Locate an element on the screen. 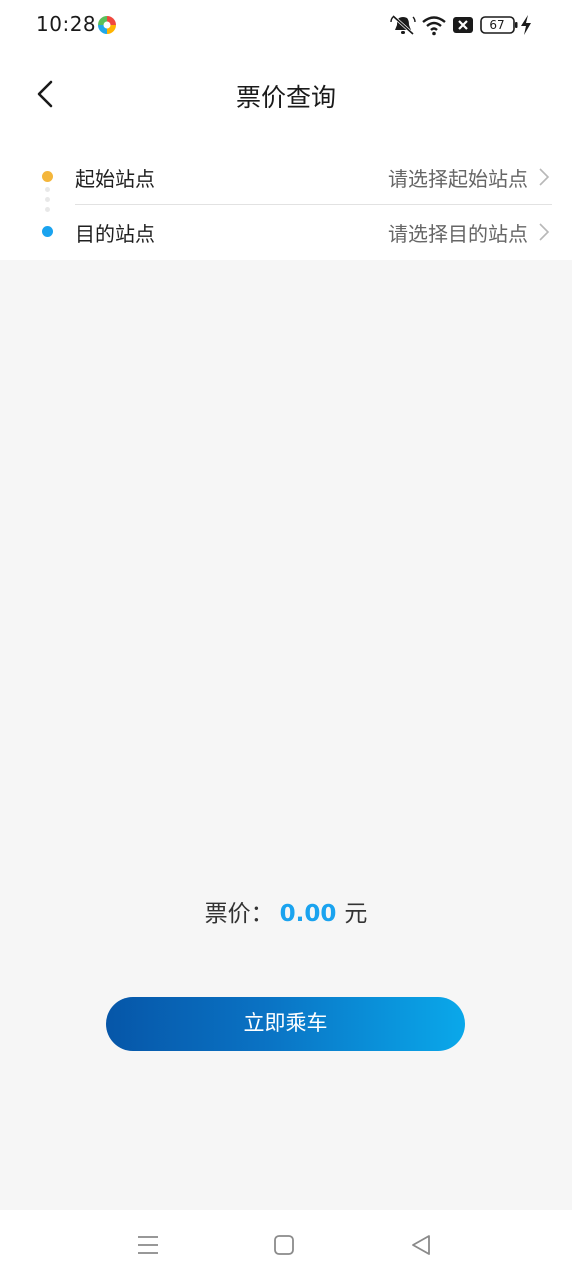 The width and height of the screenshot is (572, 1280). start-station-row: 起始站点 请选择起始站点 is located at coordinates (286, 179).